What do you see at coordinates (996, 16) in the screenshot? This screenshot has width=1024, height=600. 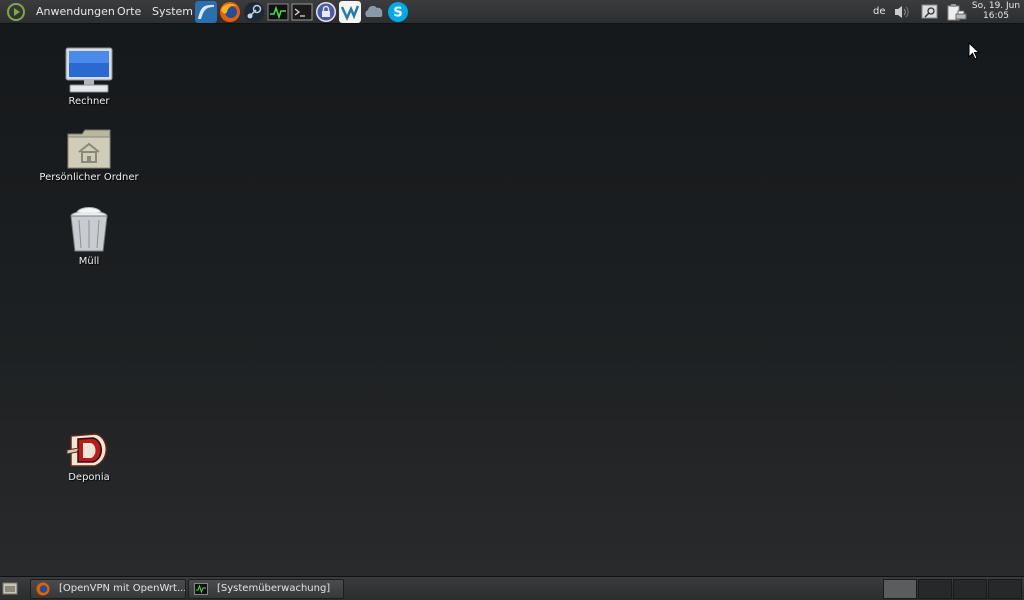 I see `clock-time: 16:05` at bounding box center [996, 16].